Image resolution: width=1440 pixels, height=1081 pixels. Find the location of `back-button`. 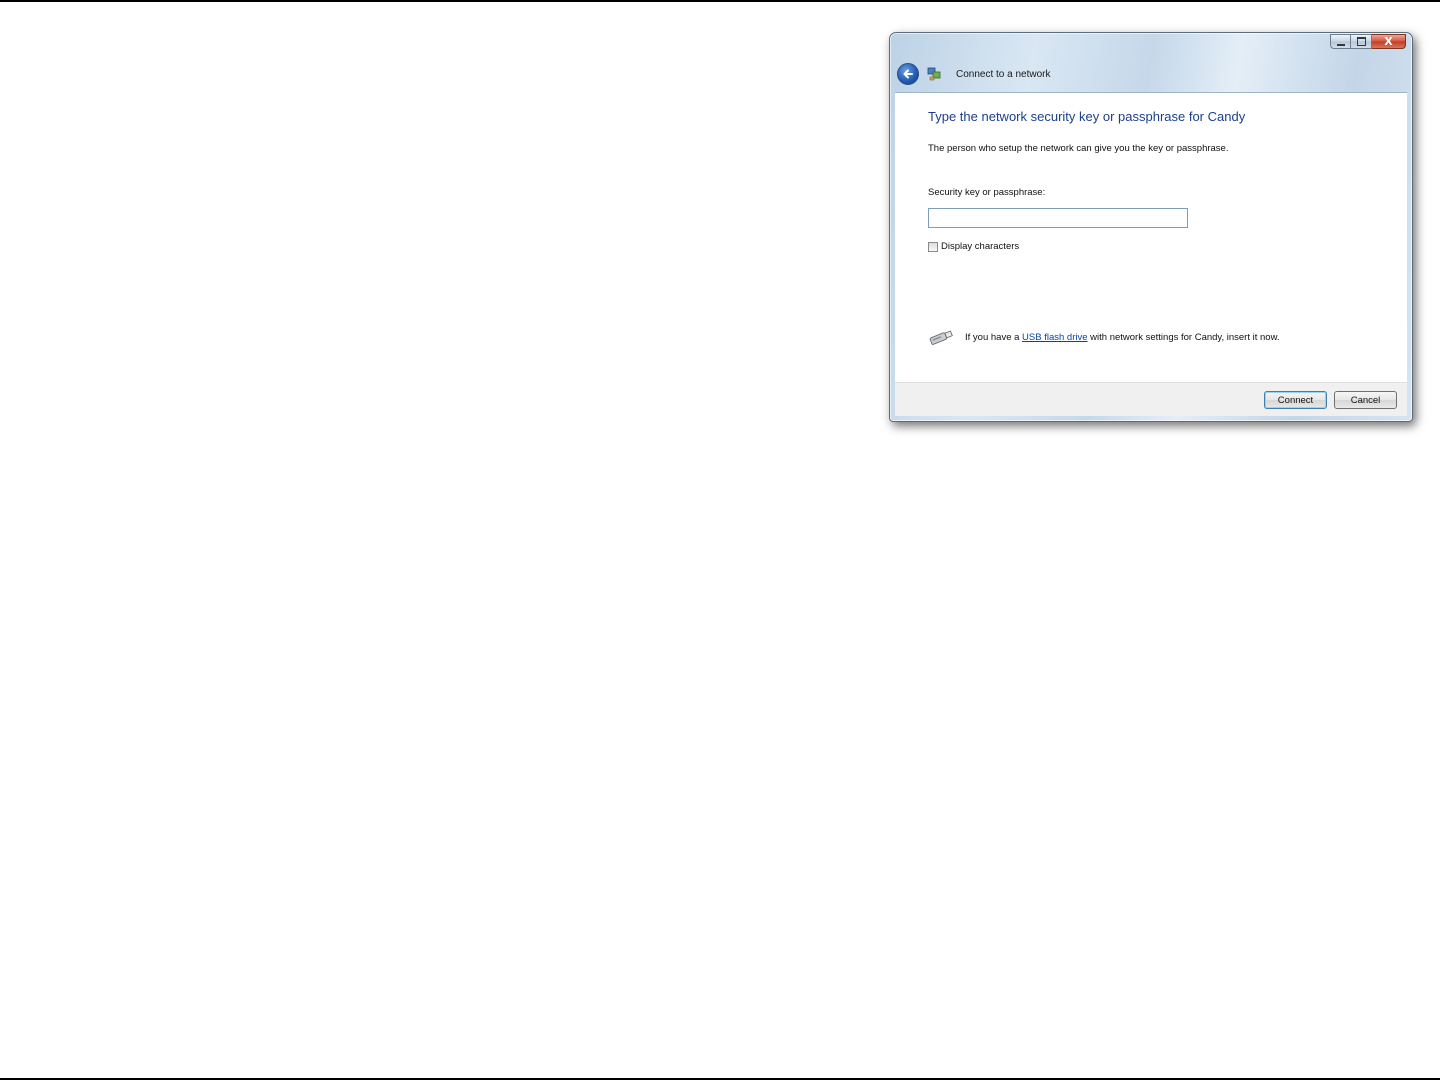

back-button is located at coordinates (908, 74).